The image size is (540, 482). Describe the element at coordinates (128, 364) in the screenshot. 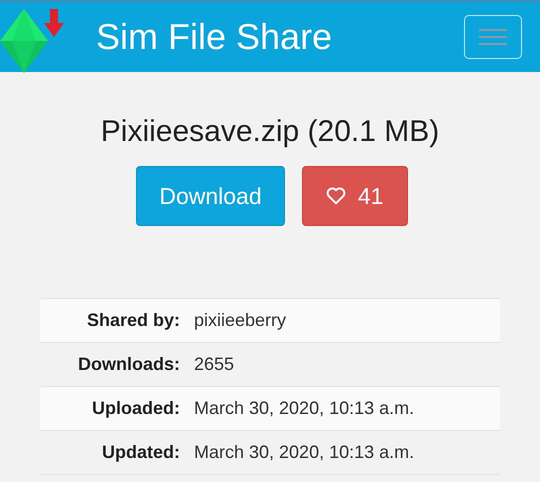

I see `detail-label: Downloads:` at that location.